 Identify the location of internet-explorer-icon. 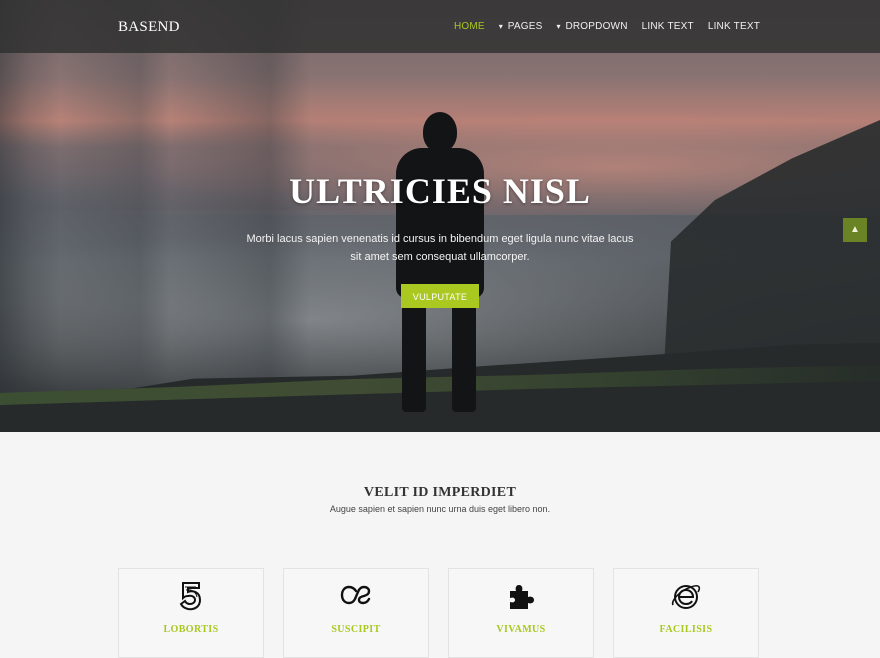
(686, 596).